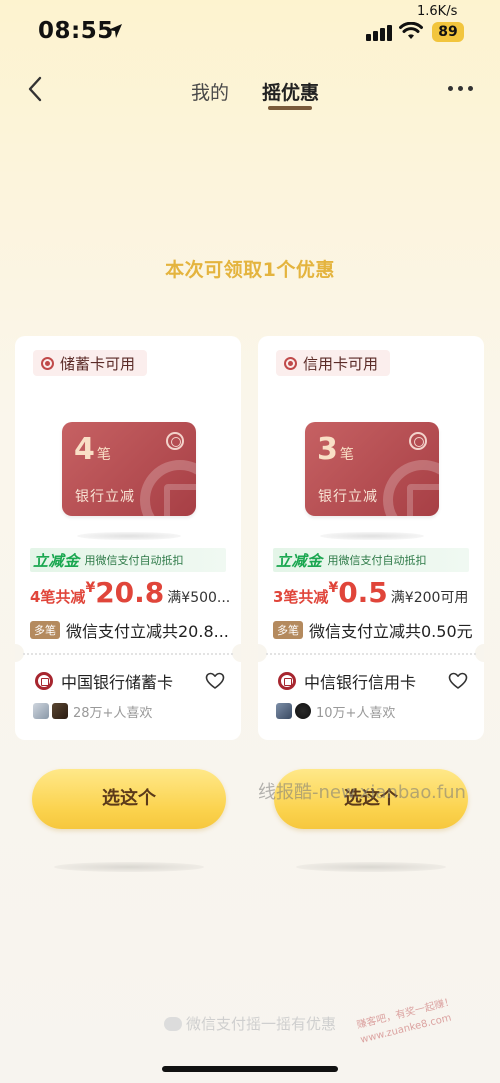 The height and width of the screenshot is (1083, 500). What do you see at coordinates (98, 363) in the screenshot?
I see `card-type-label: 储蓄卡可用` at bounding box center [98, 363].